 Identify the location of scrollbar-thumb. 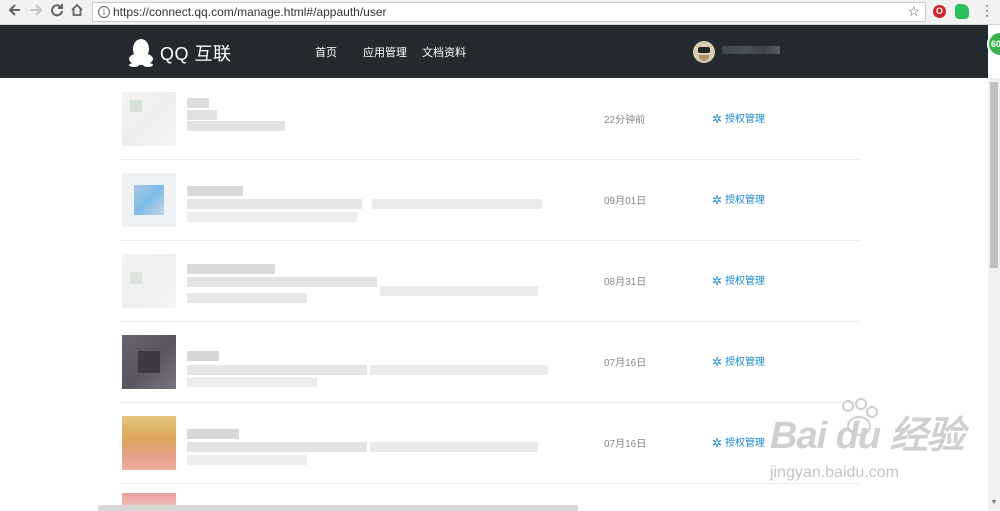
(994, 175).